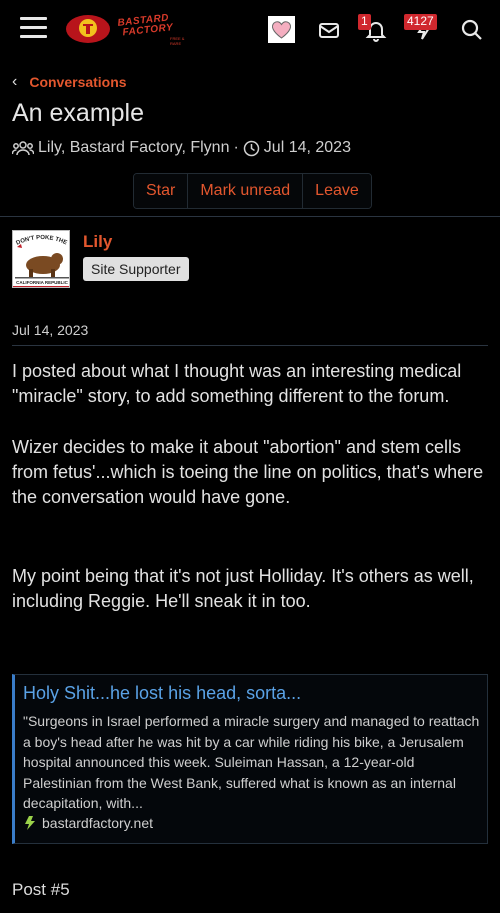 Image resolution: width=500 pixels, height=913 pixels. I want to click on avatar: DON'T POKE THE BEAR CALIFORNIA REPUBLIC, so click(41, 259).